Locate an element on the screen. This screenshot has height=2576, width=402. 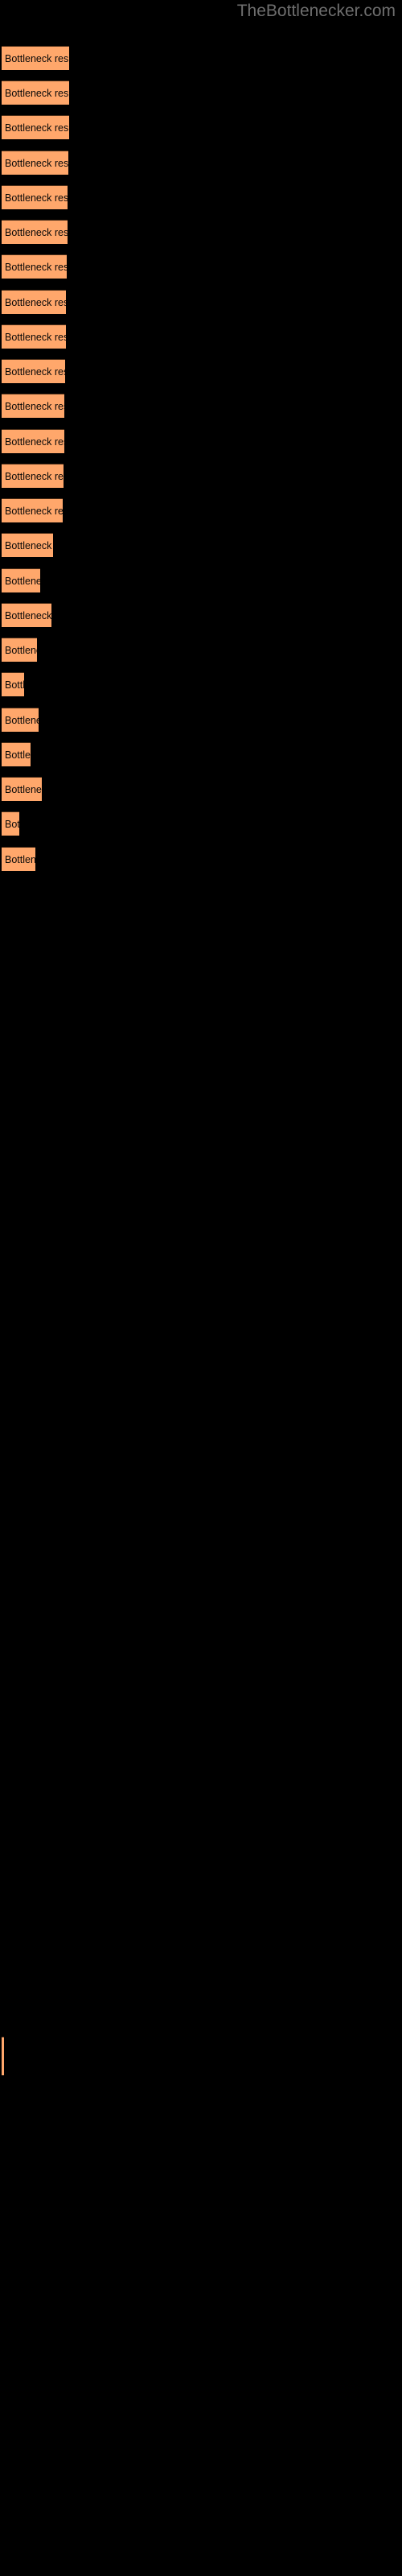
bar-13: Bottleneck result is located at coordinates (33, 476).